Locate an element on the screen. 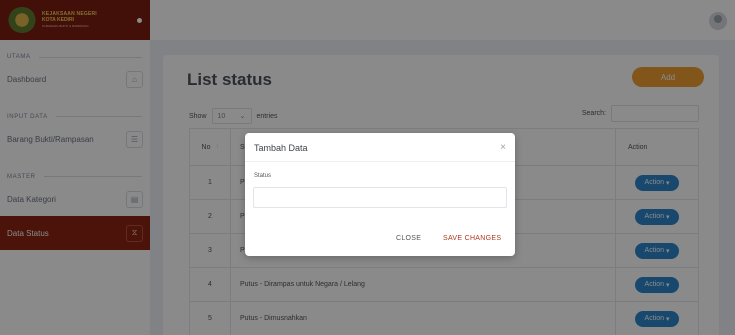 This screenshot has height=335, width=735. save-changes-button: SAVE CHANGES is located at coordinates (472, 238).